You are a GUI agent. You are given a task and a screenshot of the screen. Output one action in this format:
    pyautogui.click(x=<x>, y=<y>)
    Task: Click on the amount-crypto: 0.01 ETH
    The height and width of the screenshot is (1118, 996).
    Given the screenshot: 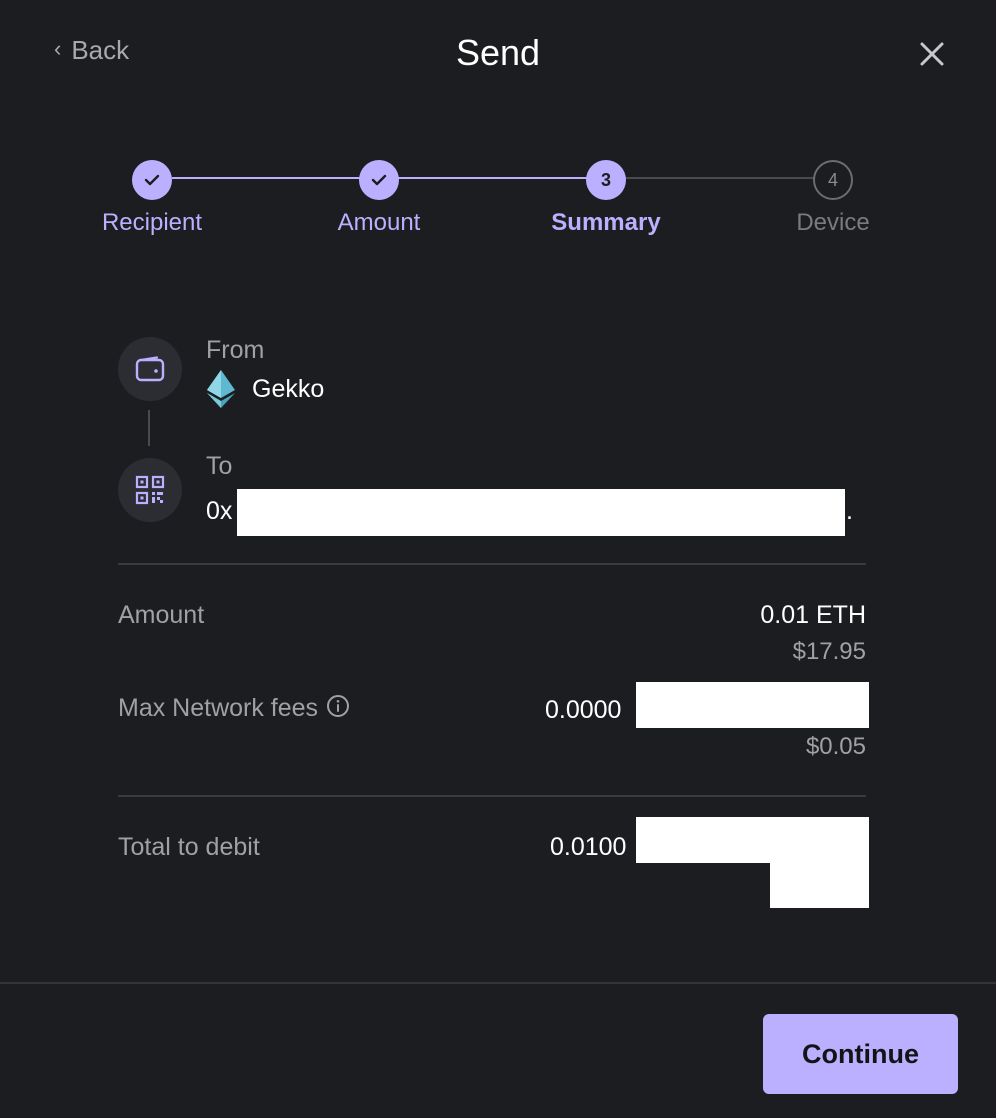 What is the action you would take?
    pyautogui.click(x=813, y=615)
    